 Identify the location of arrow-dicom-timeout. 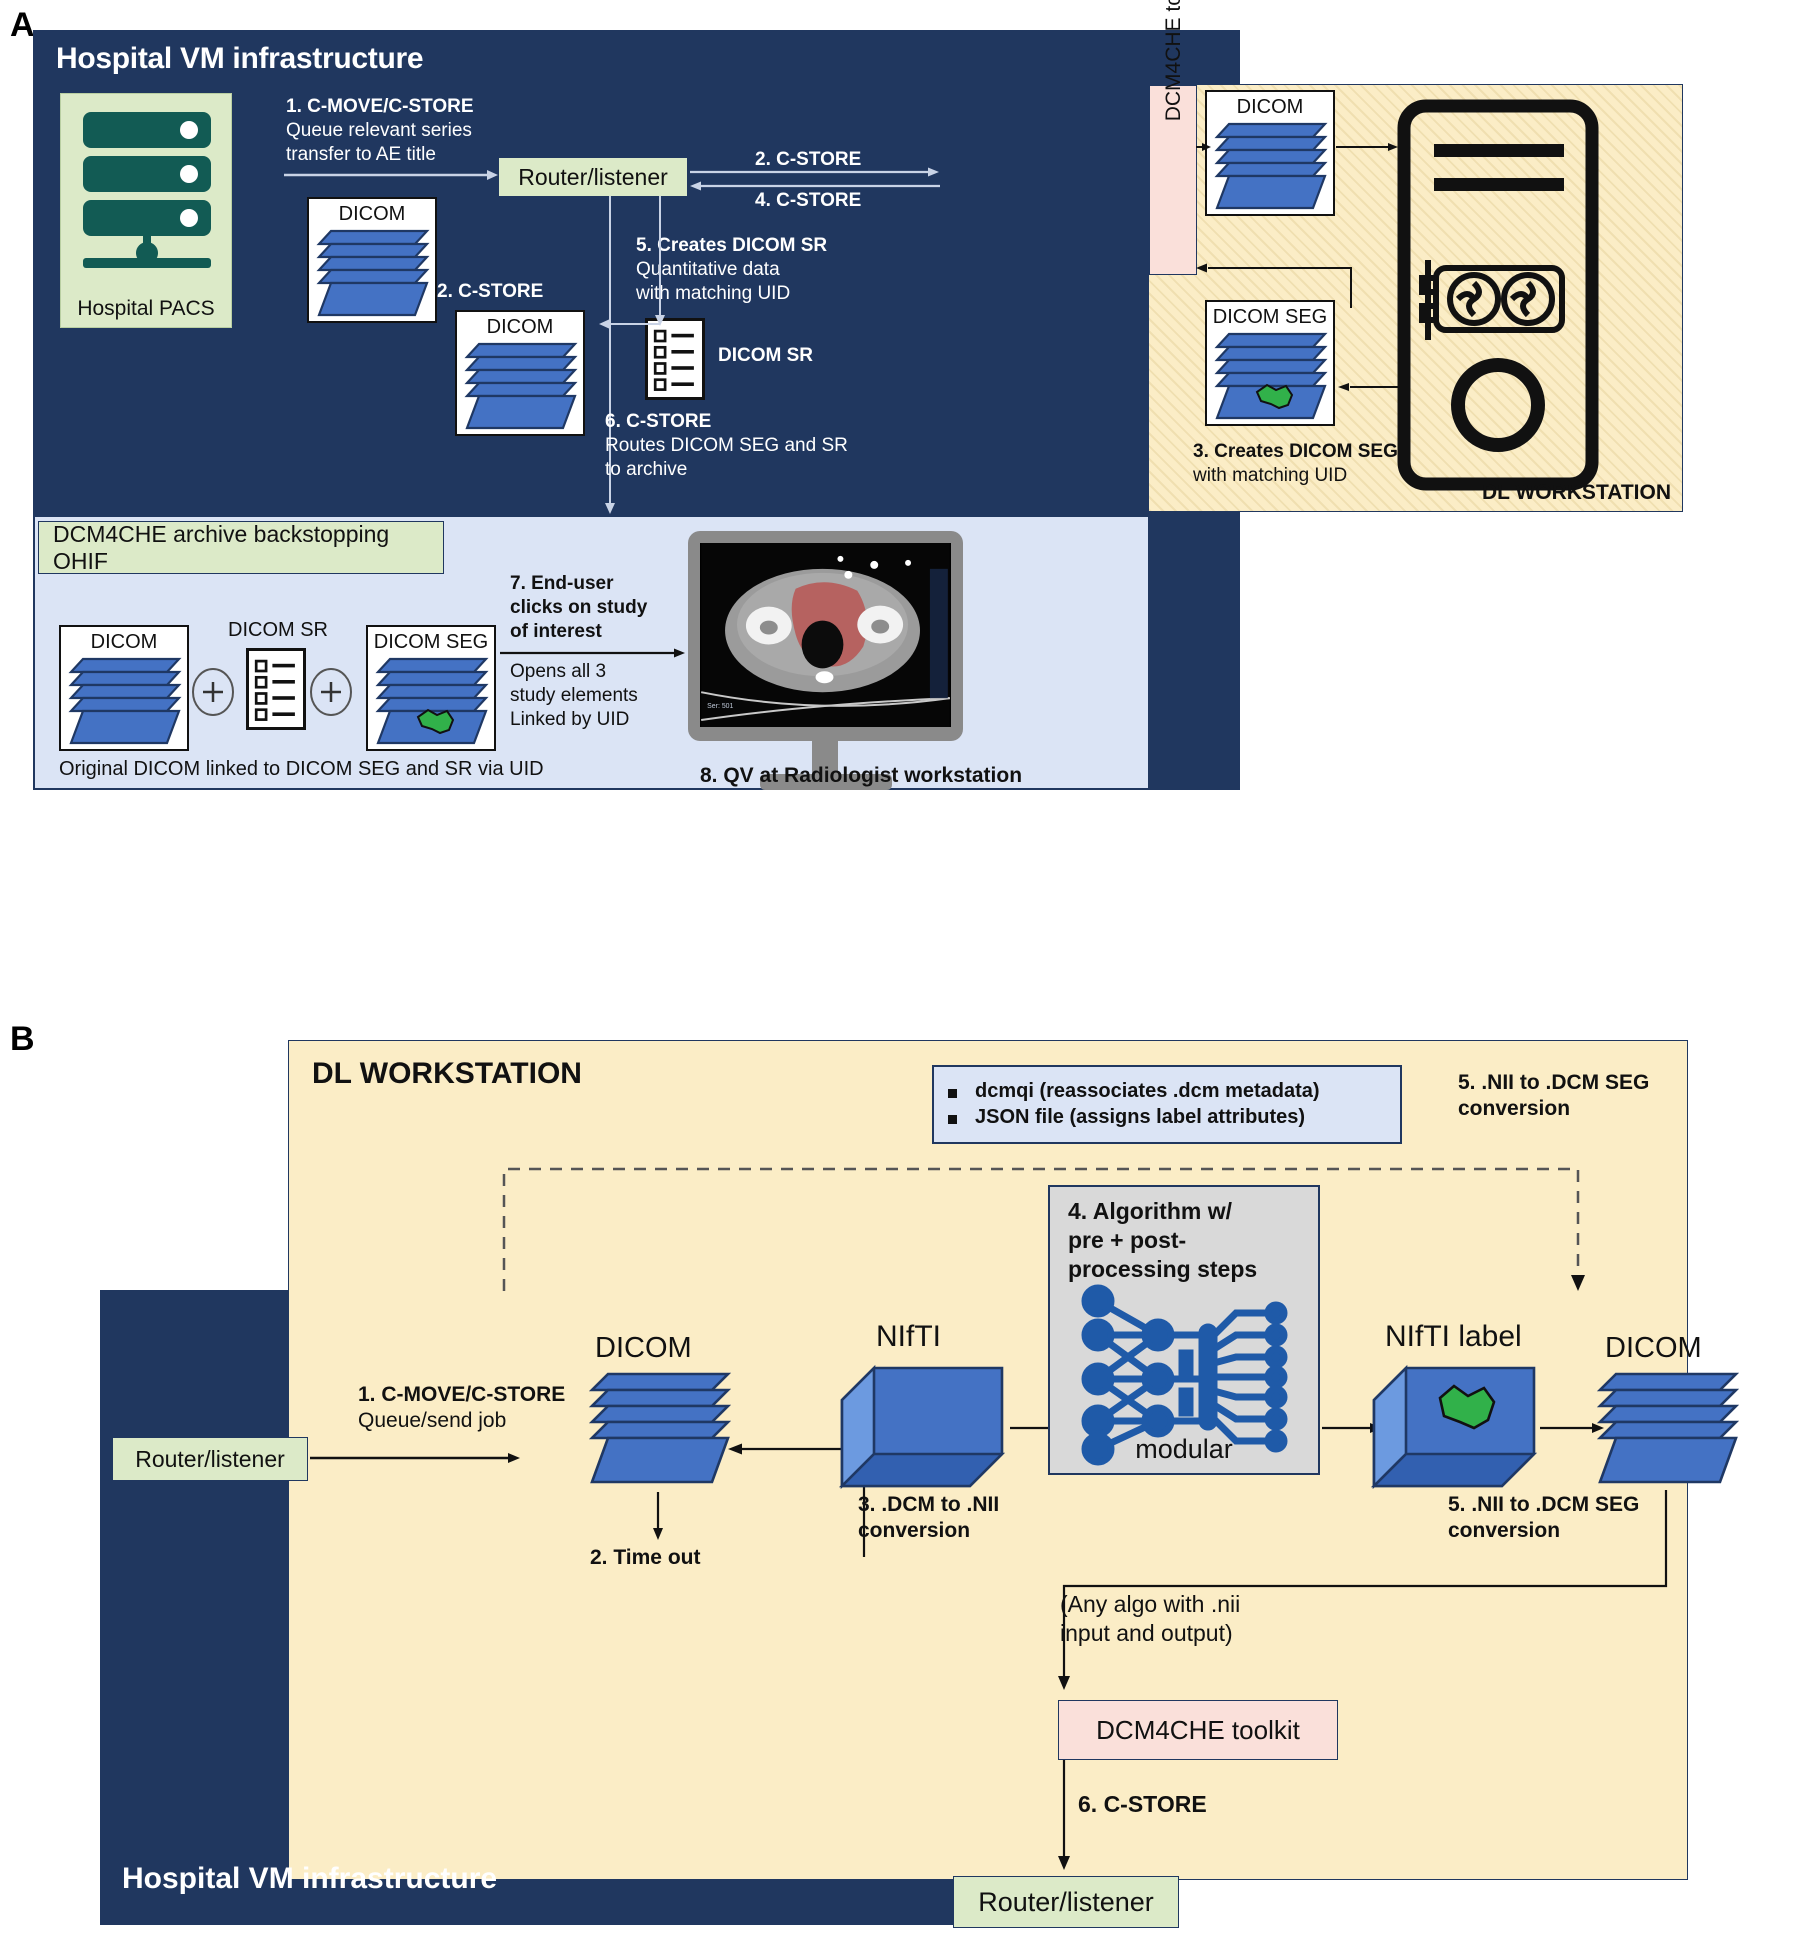
(658, 1516).